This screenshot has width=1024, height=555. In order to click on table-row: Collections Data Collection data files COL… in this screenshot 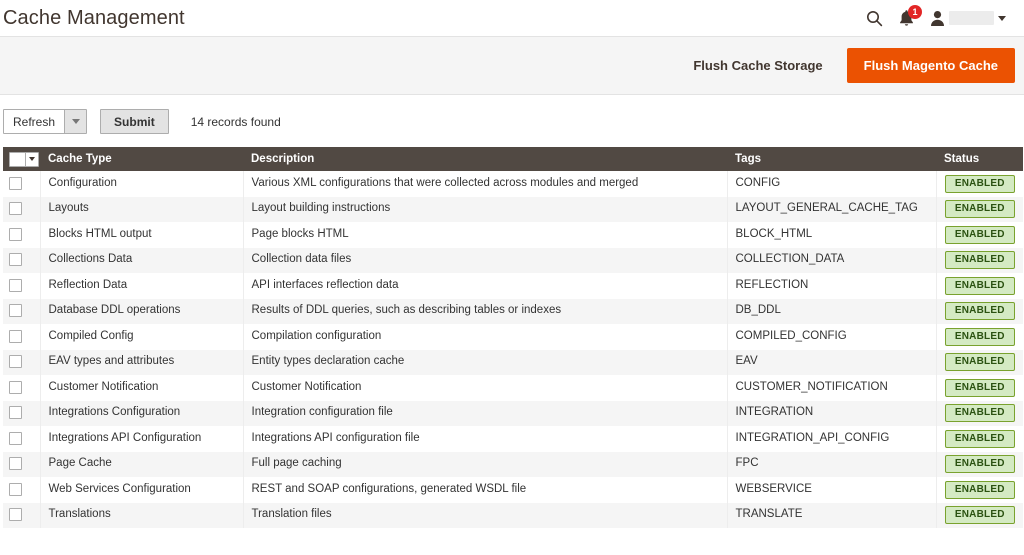, I will do `click(513, 260)`.